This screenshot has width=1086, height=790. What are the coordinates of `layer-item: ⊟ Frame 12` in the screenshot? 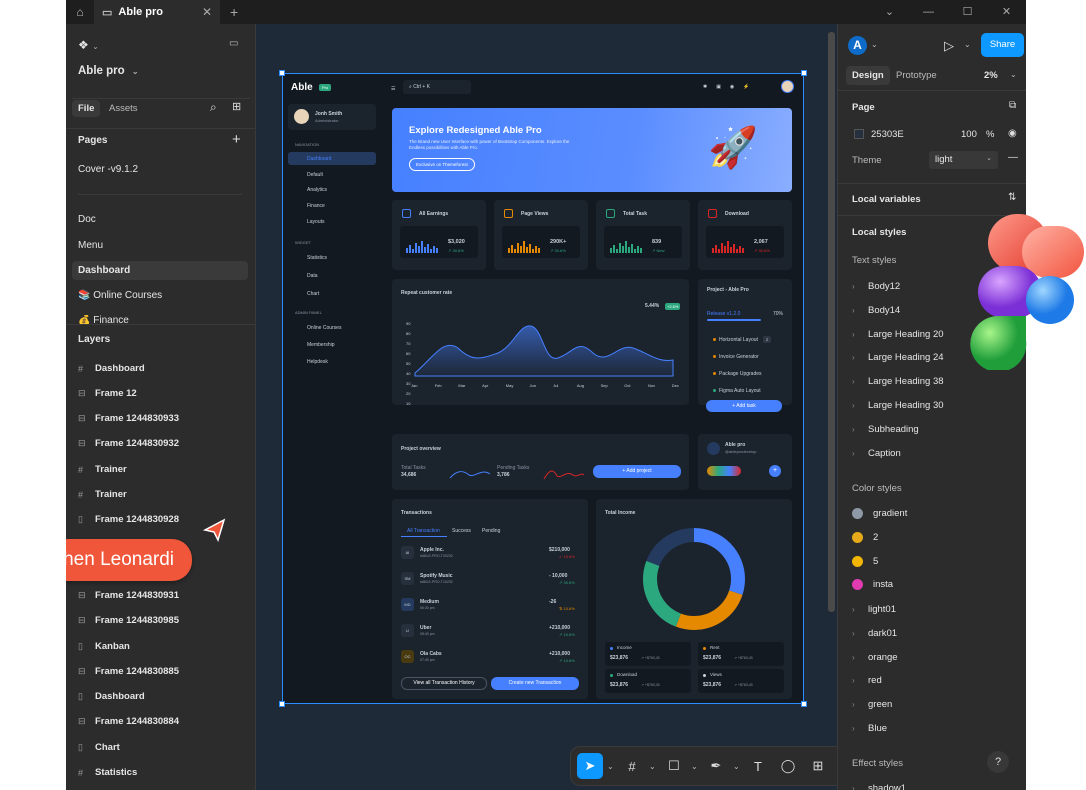 It's located at (107, 393).